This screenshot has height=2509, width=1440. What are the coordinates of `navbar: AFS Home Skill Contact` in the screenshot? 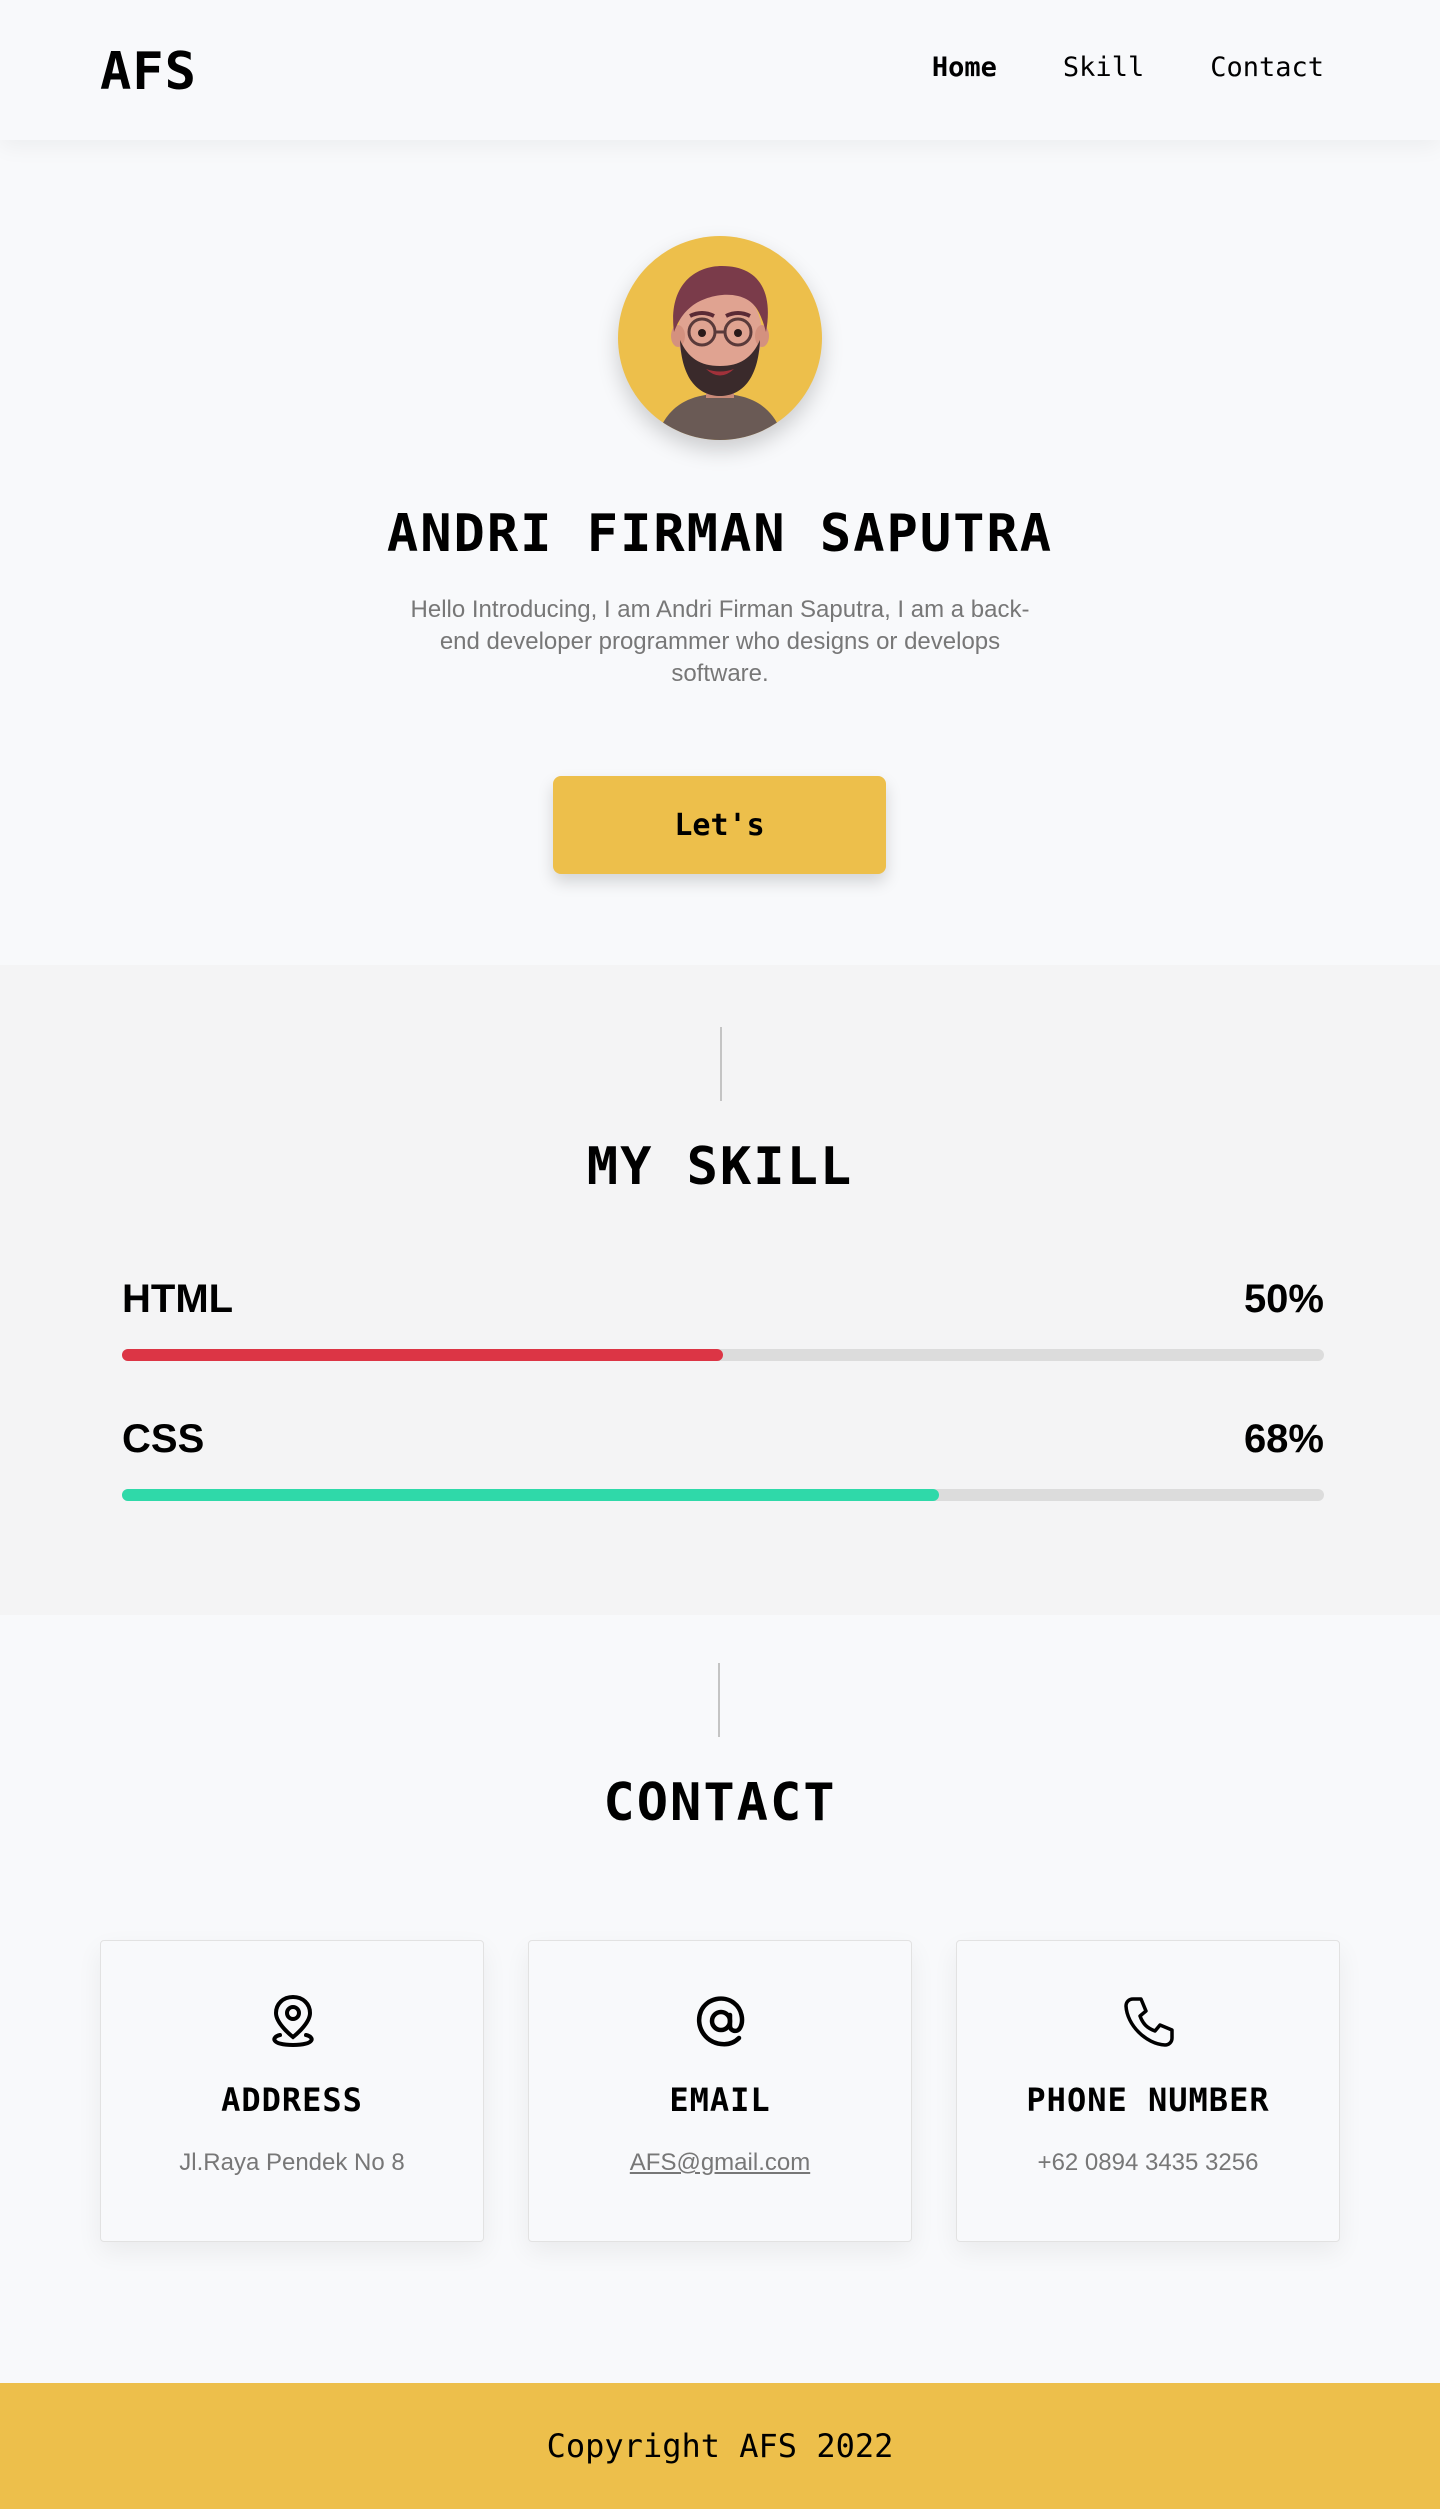 It's located at (720, 70).